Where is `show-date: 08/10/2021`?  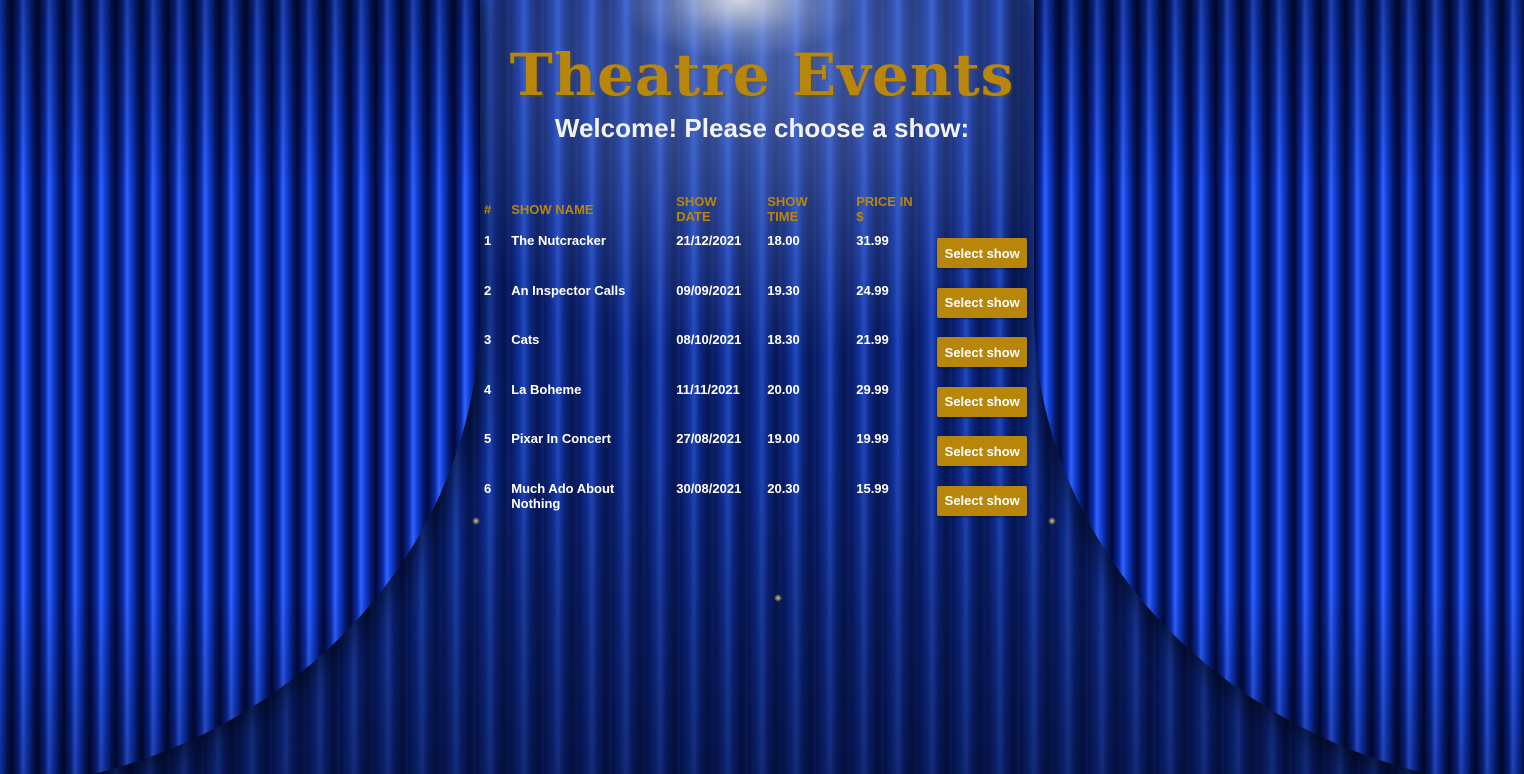 show-date: 08/10/2021 is located at coordinates (709, 340).